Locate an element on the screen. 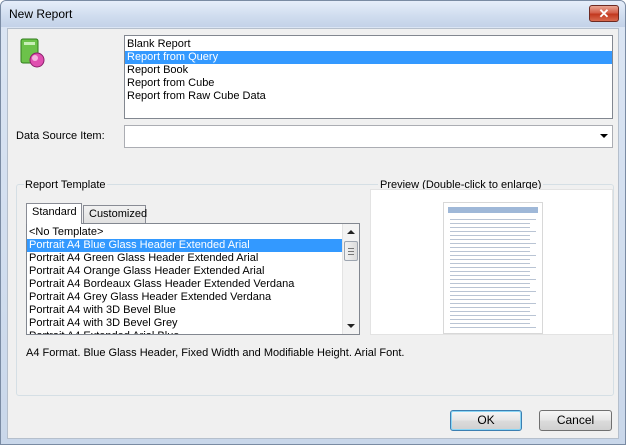 The image size is (626, 445). thumbnail-header is located at coordinates (493, 210).